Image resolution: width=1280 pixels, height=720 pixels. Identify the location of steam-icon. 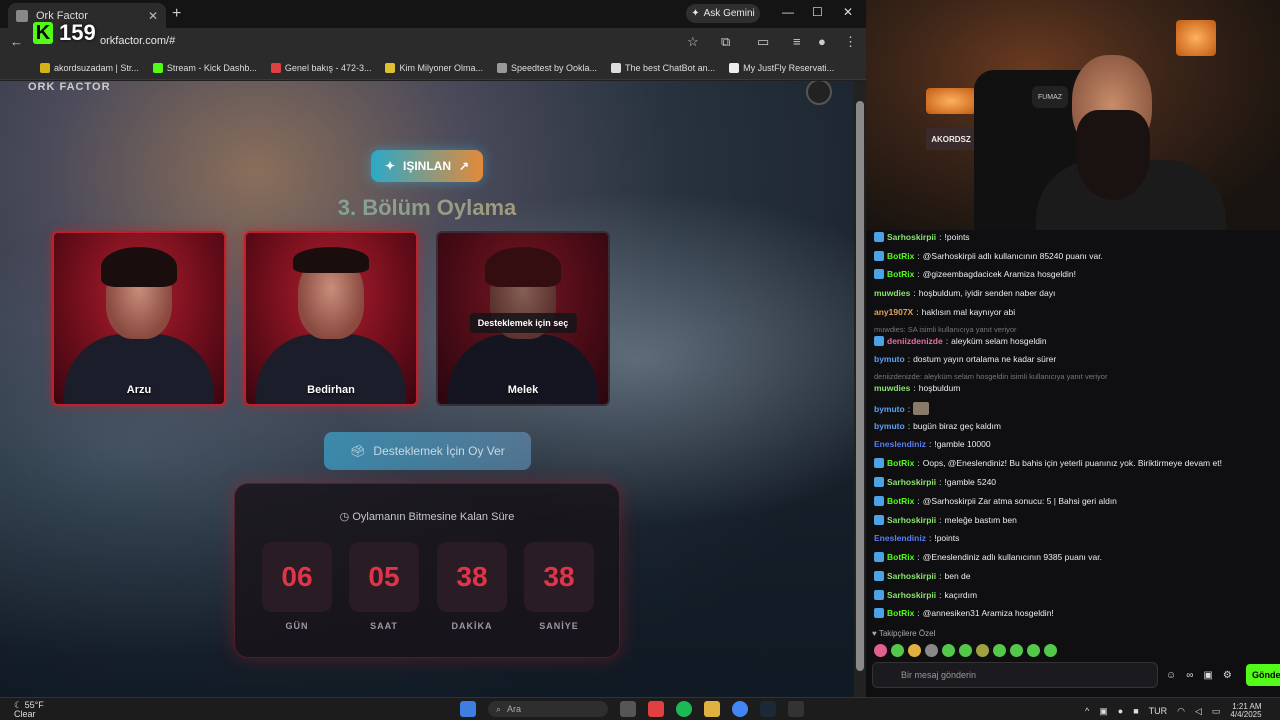
(768, 709).